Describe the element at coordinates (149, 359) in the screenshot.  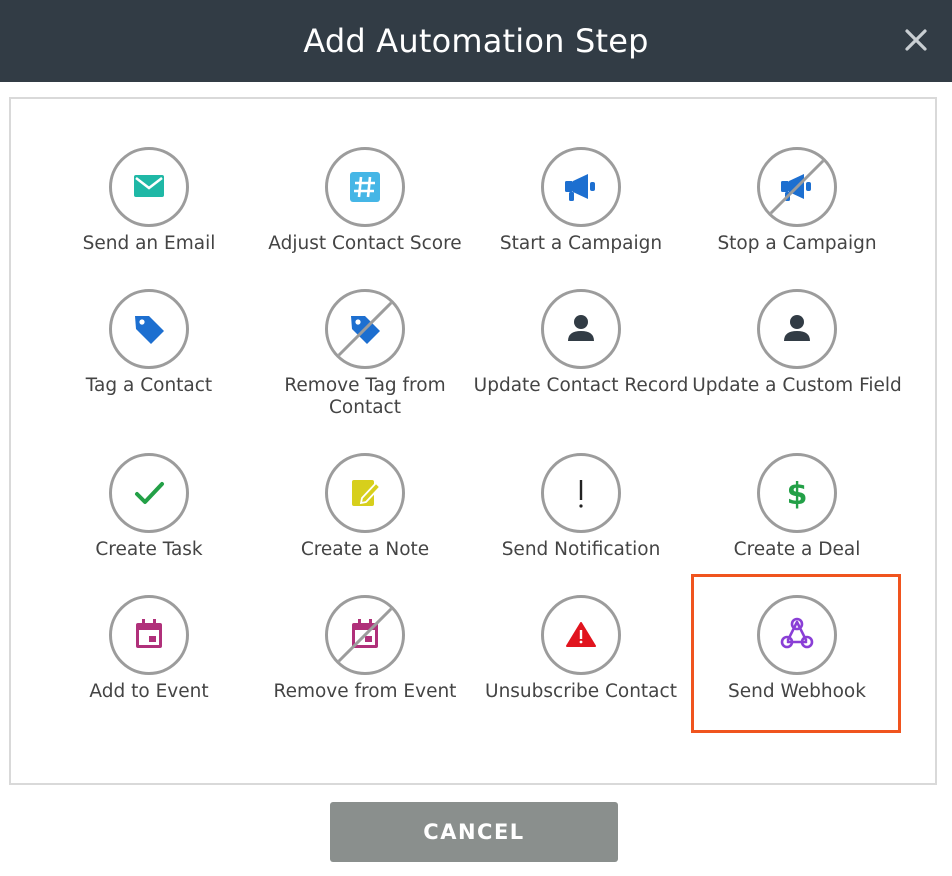
I see `step-tag-contact: Tag a Contact` at that location.